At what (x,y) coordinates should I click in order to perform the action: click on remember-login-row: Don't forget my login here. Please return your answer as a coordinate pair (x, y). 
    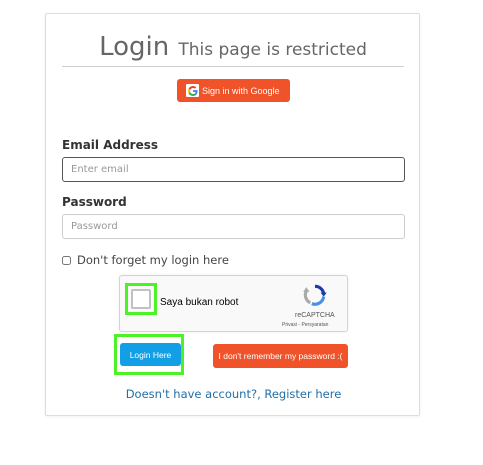
    Looking at the image, I should click on (145, 260).